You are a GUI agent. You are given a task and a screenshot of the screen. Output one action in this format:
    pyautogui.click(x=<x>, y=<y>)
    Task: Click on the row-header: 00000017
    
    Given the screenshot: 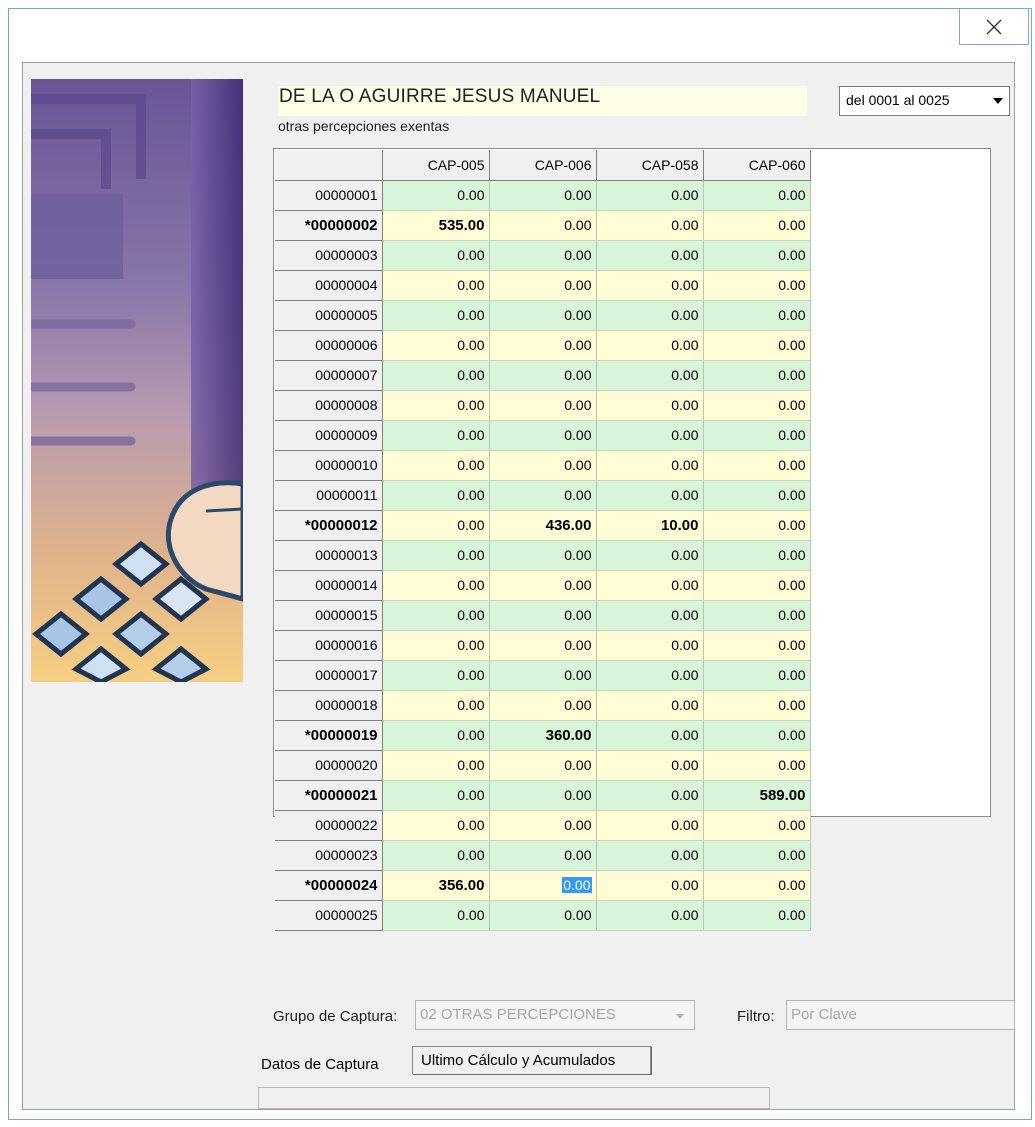 What is the action you would take?
    pyautogui.click(x=329, y=675)
    